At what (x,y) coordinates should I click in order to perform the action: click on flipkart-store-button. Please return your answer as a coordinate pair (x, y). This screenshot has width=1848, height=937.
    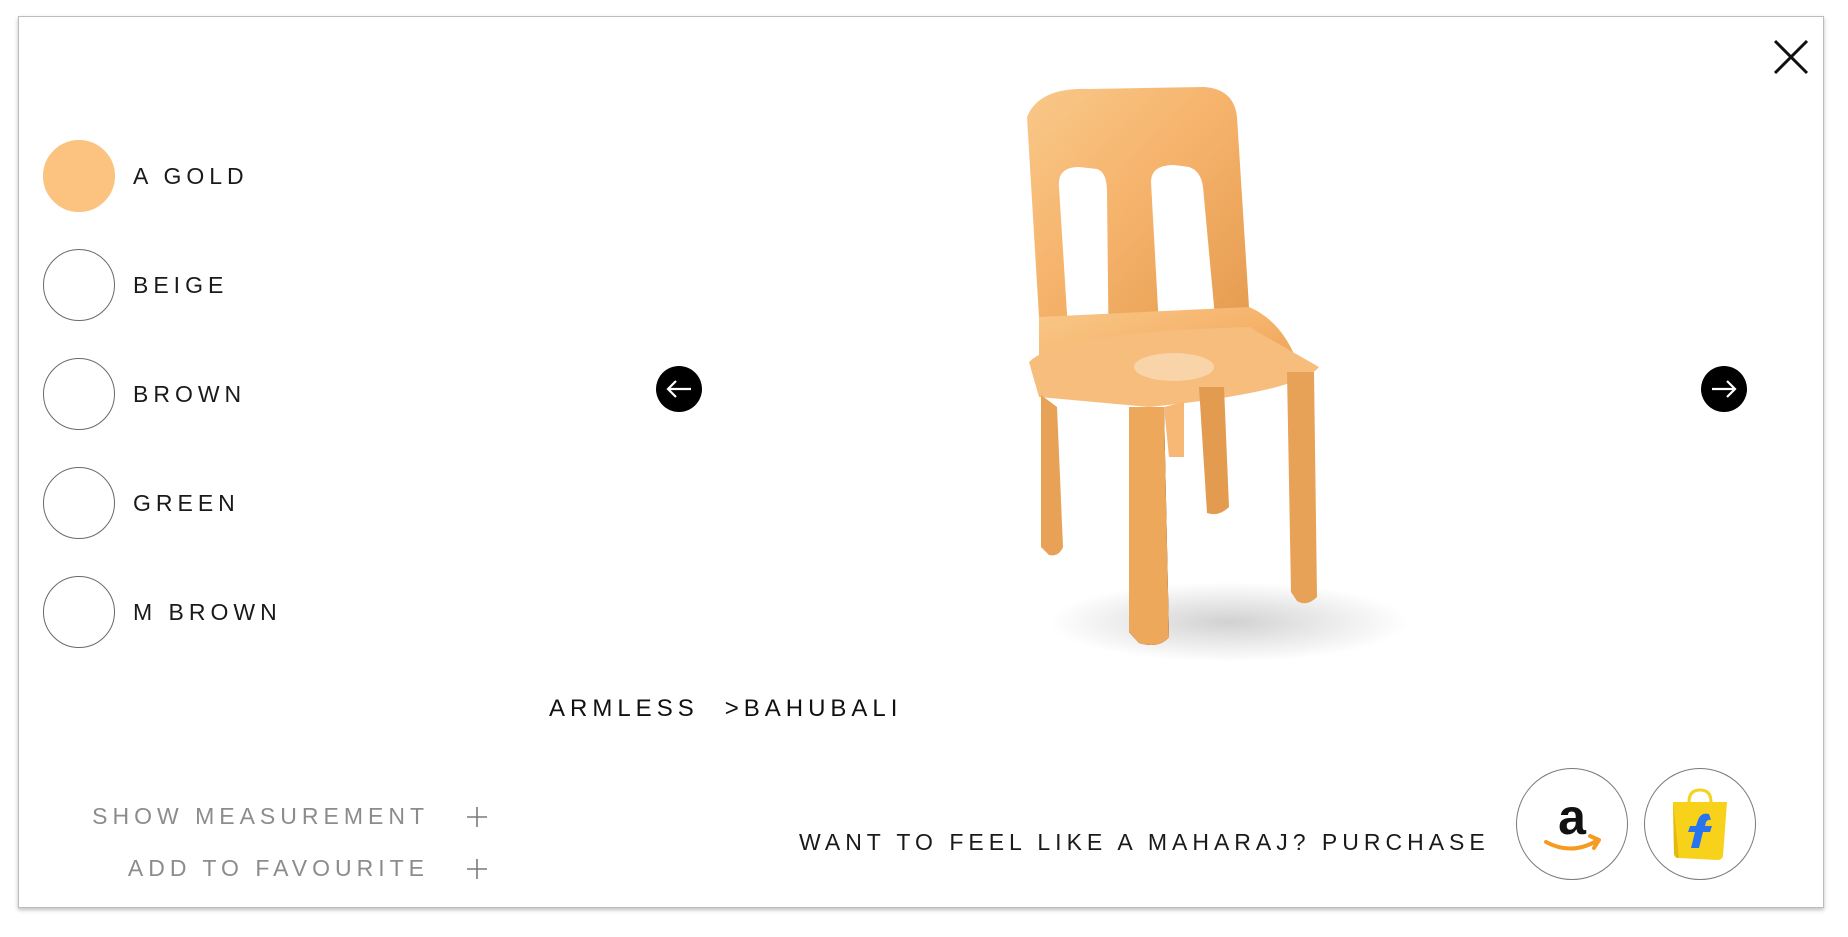
    Looking at the image, I should click on (1700, 824).